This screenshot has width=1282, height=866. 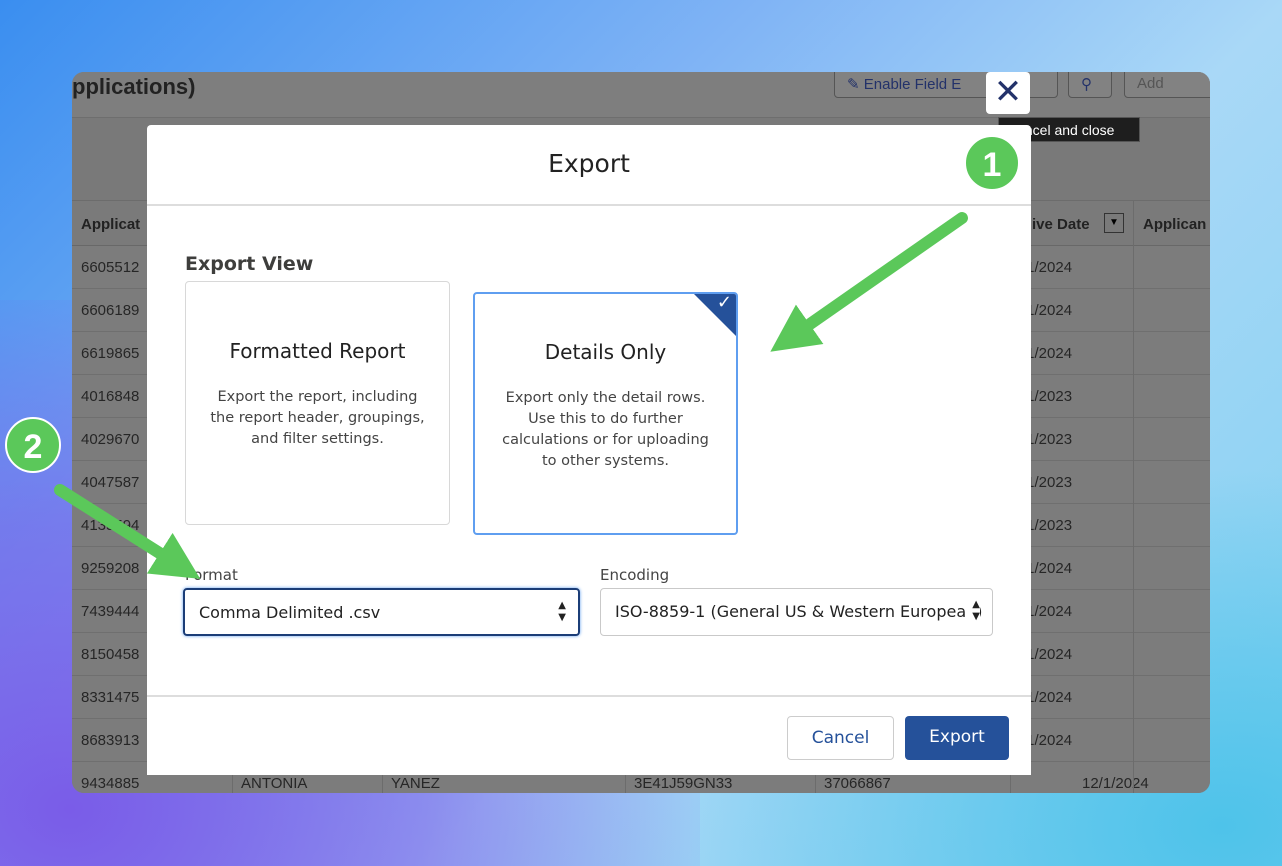 What do you see at coordinates (33, 445) in the screenshot?
I see `step-badge-2: 2` at bounding box center [33, 445].